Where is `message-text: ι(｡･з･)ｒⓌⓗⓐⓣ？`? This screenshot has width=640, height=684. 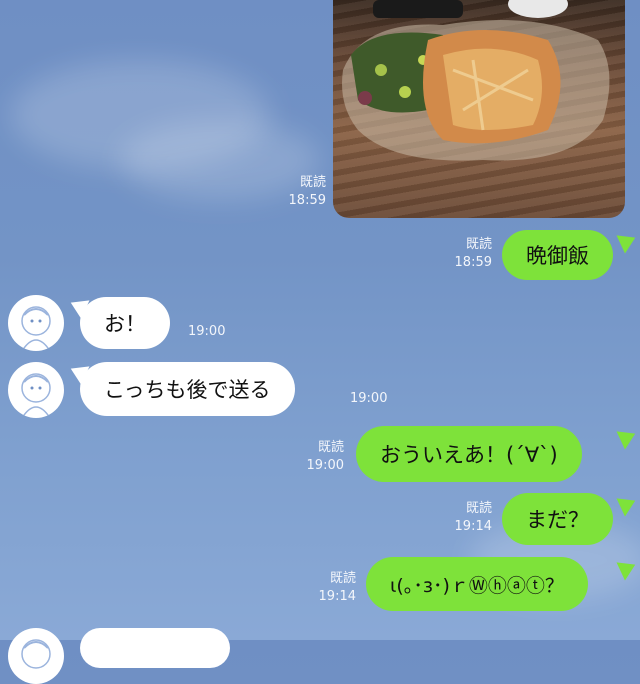
message-text: ι(｡･з･)ｒⓌⓗⓐⓣ？ is located at coordinates (477, 585).